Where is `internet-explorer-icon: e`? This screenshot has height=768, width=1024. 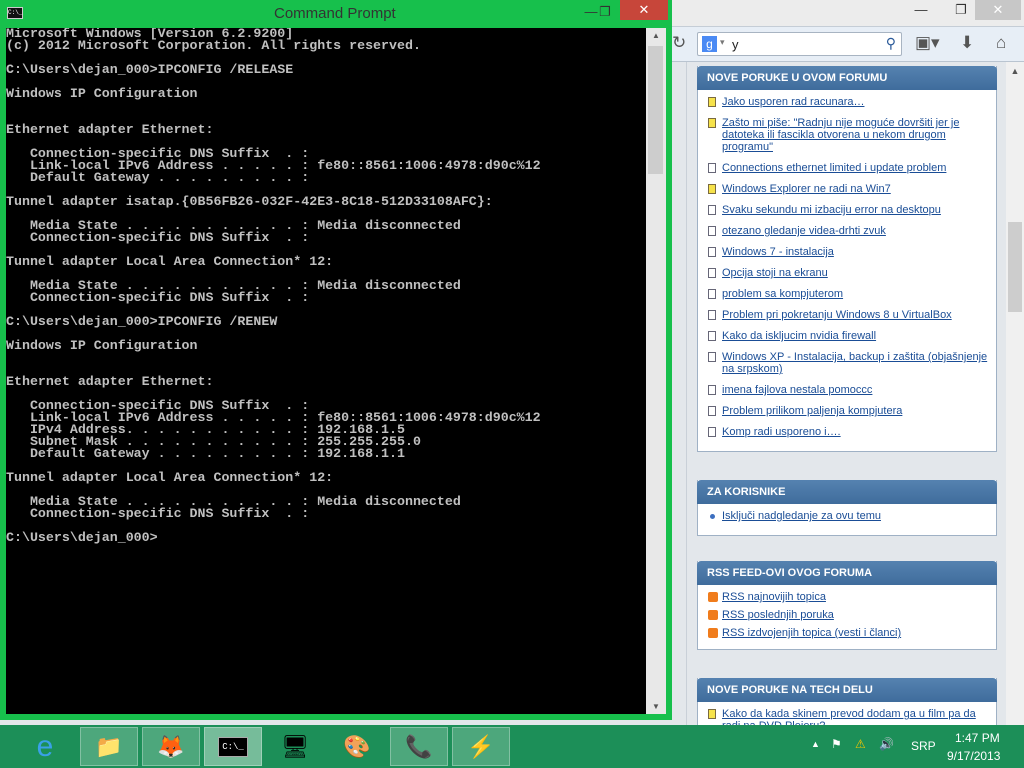 internet-explorer-icon: e is located at coordinates (45, 746).